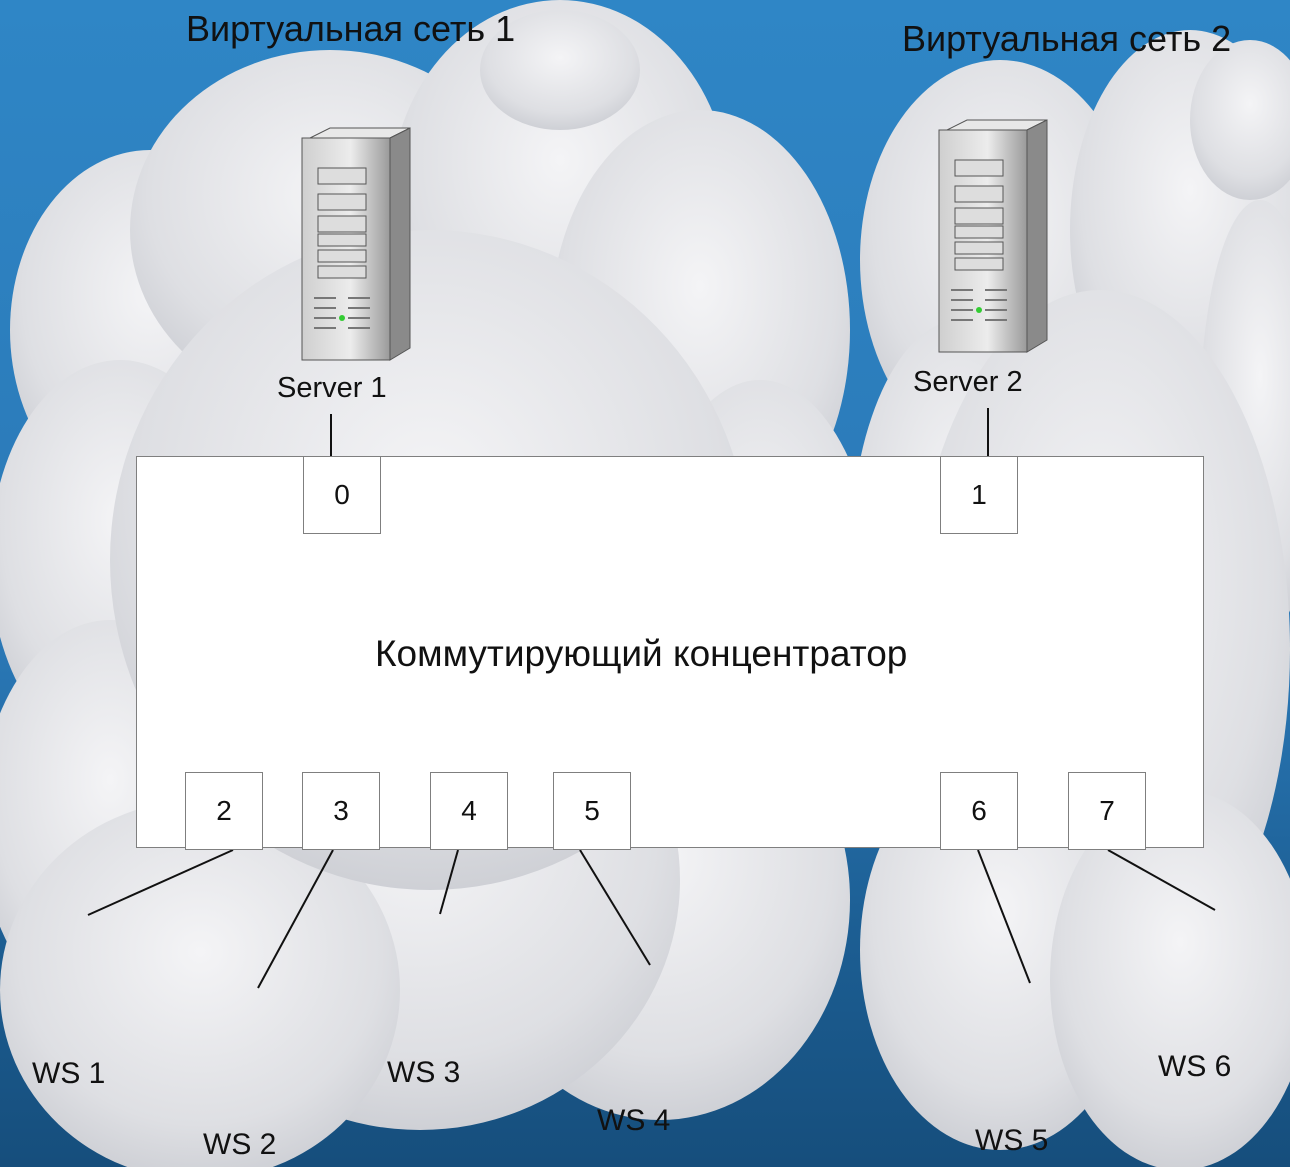  Describe the element at coordinates (979, 811) in the screenshot. I see `port-6: 6` at that location.